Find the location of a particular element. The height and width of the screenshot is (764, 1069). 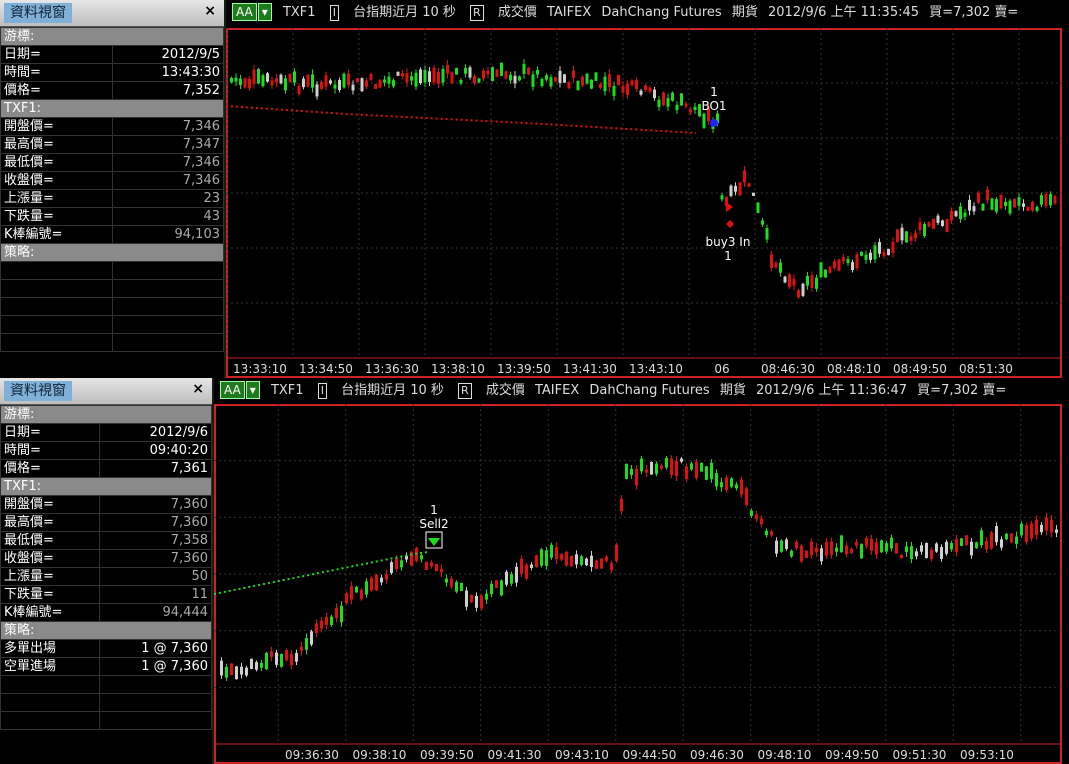

data-row: 時間= 09:40:20 is located at coordinates (106, 450).